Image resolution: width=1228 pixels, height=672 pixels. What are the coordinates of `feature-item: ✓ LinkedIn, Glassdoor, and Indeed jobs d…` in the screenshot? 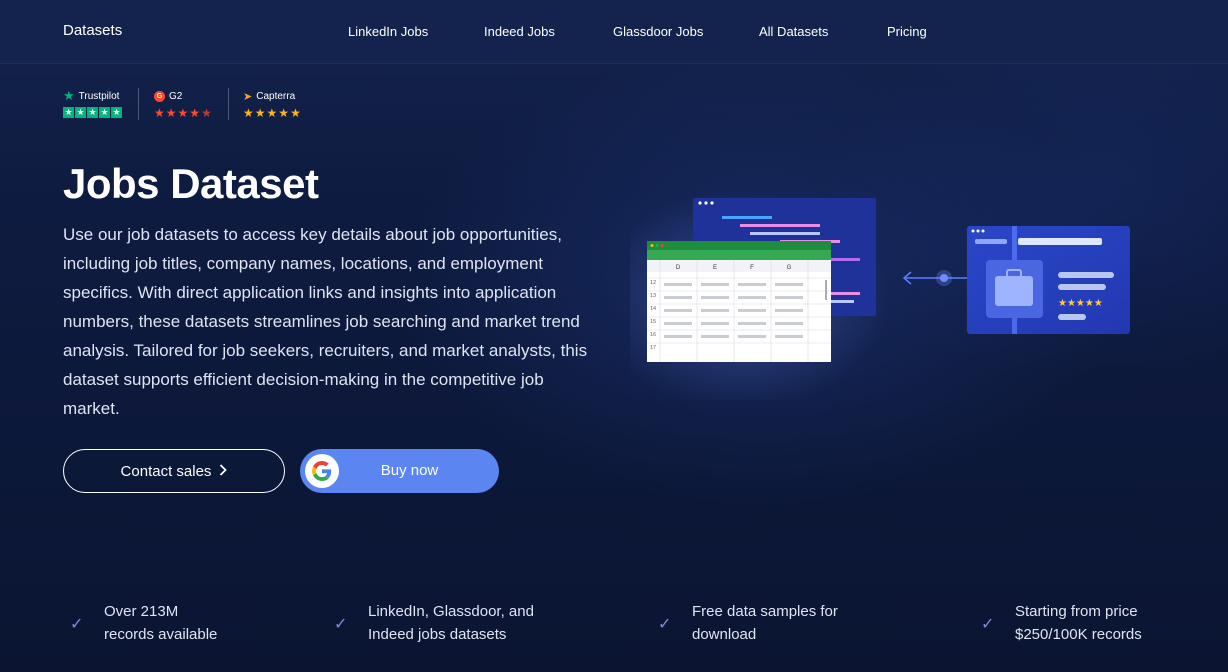 It's located at (434, 623).